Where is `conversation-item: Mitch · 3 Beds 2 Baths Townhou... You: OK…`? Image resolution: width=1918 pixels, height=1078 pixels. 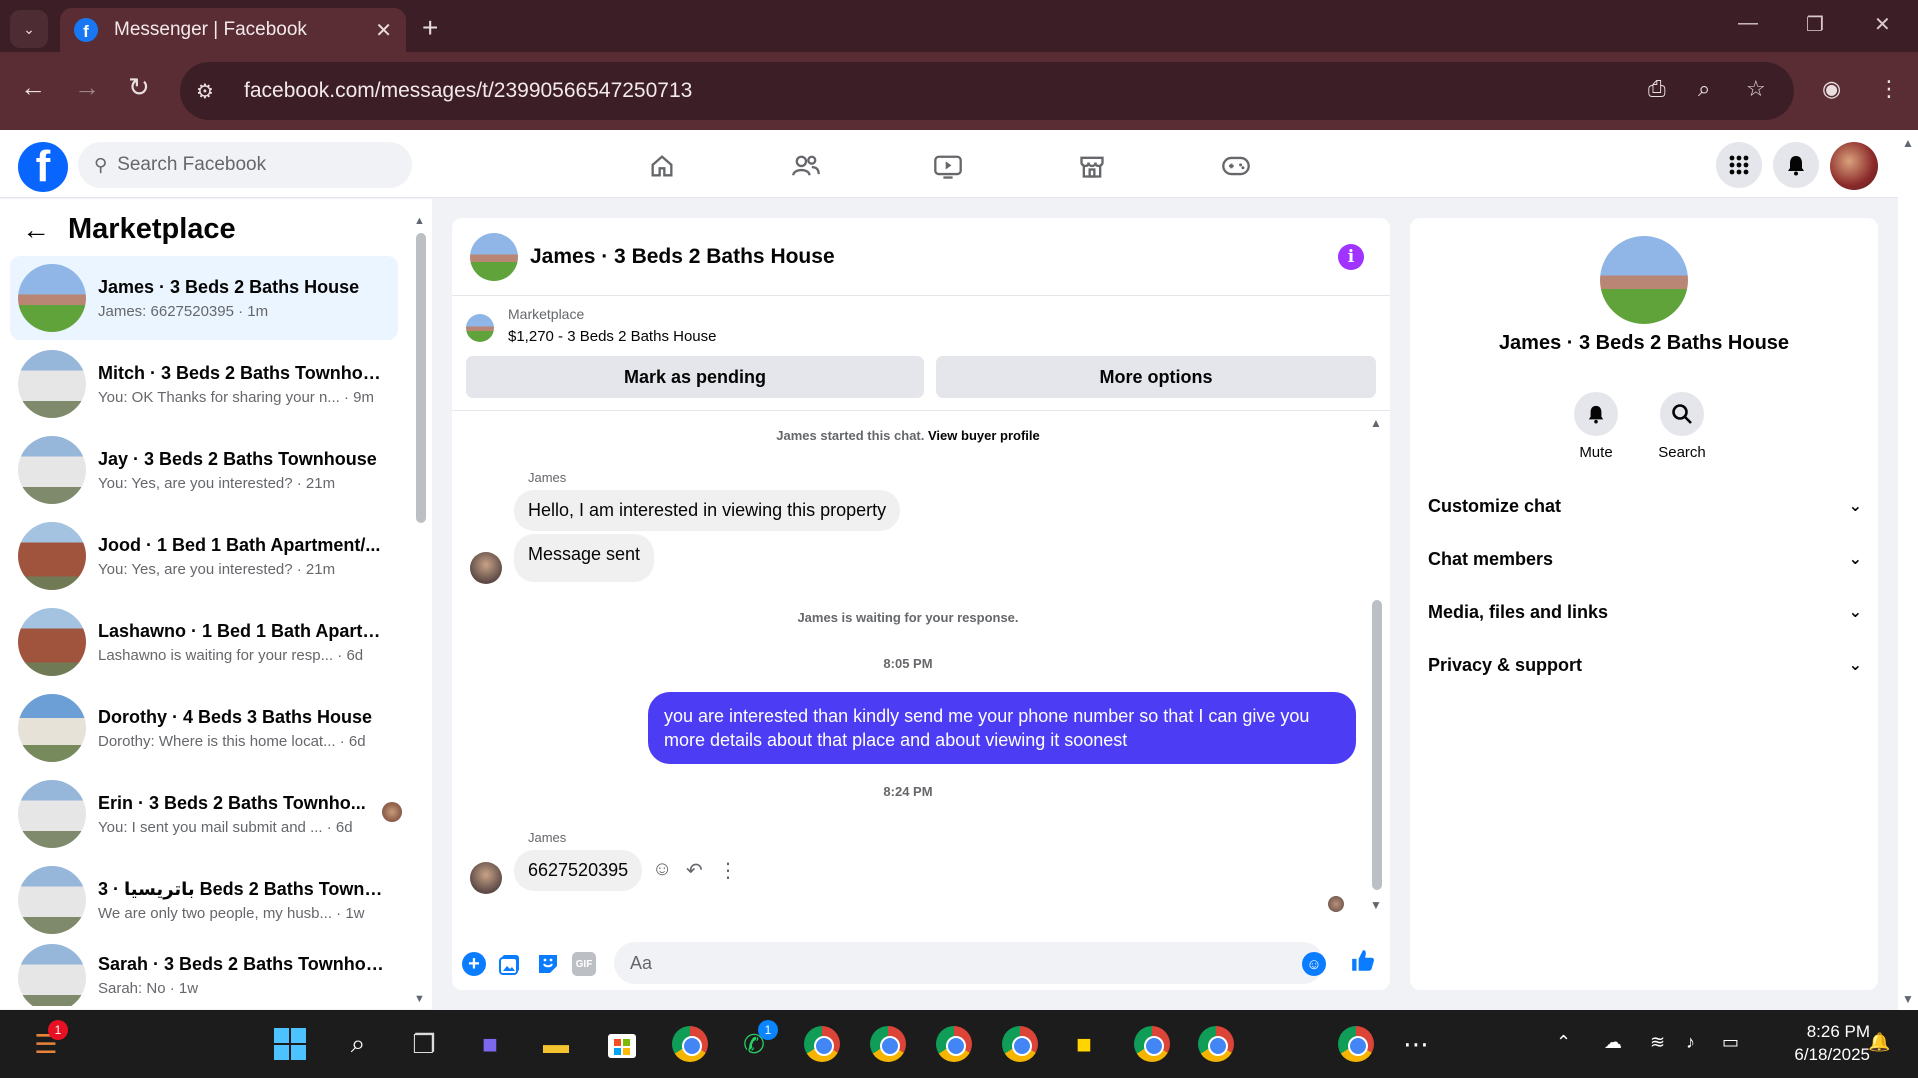 conversation-item: Mitch · 3 Beds 2 Baths Townhou... You: OK… is located at coordinates (204, 384).